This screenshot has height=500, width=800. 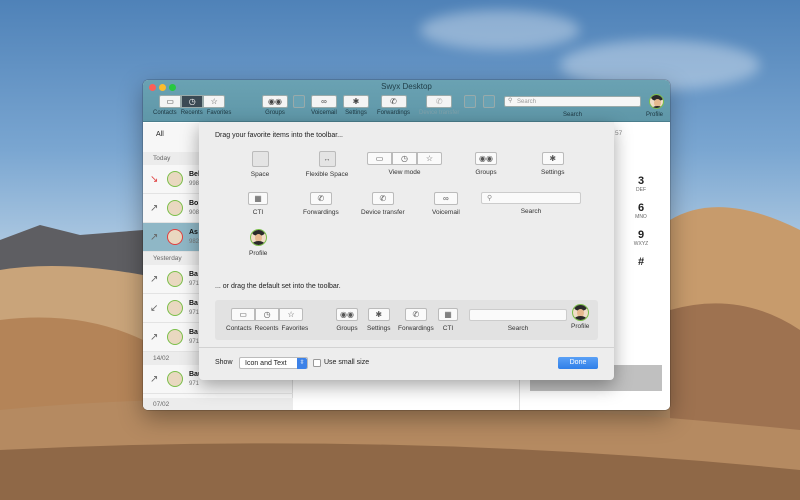 I want to click on contact-number: 982, so click(x=194, y=242).